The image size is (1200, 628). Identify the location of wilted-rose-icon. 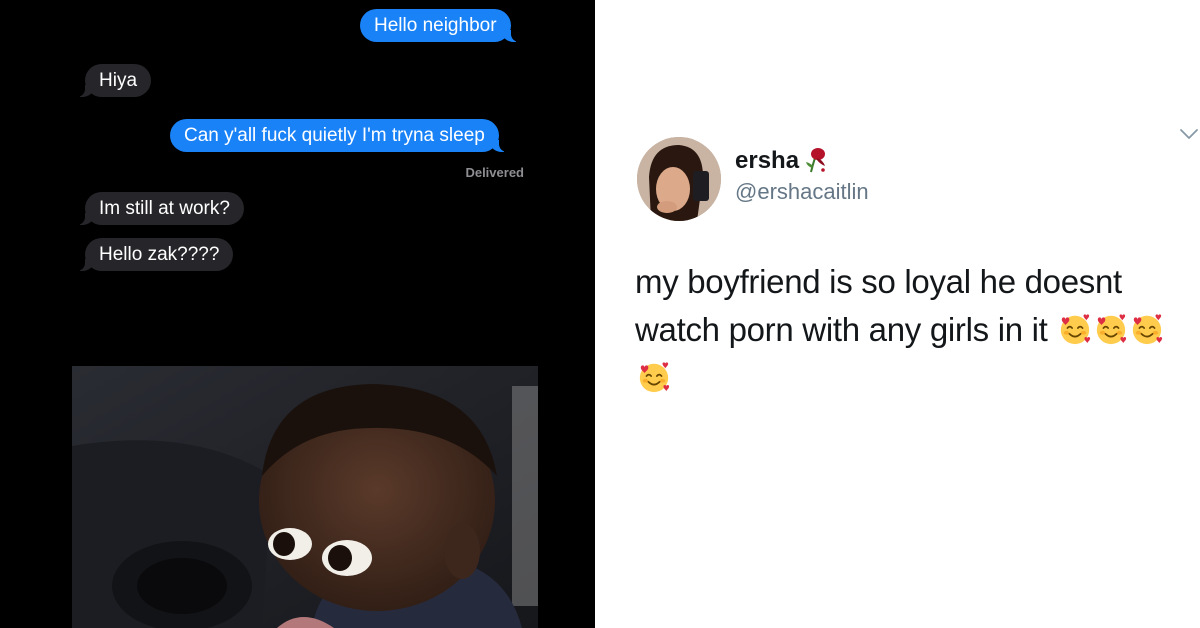
(815, 160).